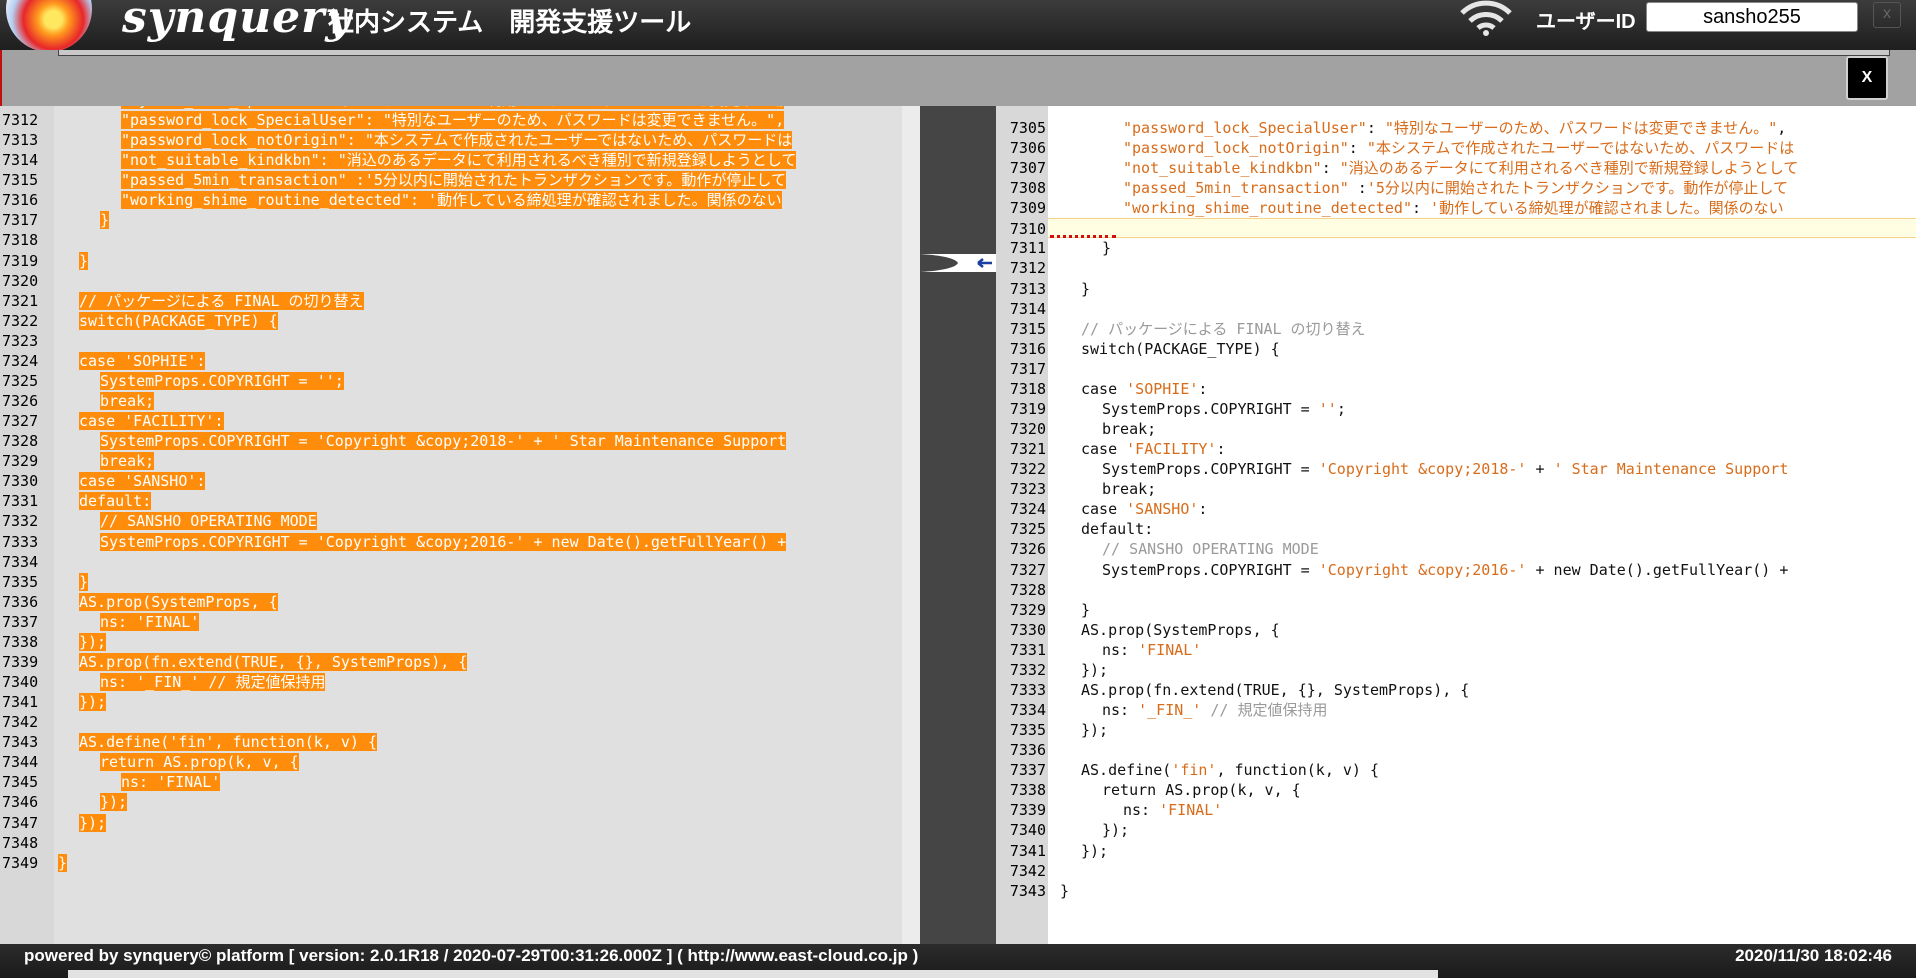  I want to click on code-token: ns:, so click(1120, 649).